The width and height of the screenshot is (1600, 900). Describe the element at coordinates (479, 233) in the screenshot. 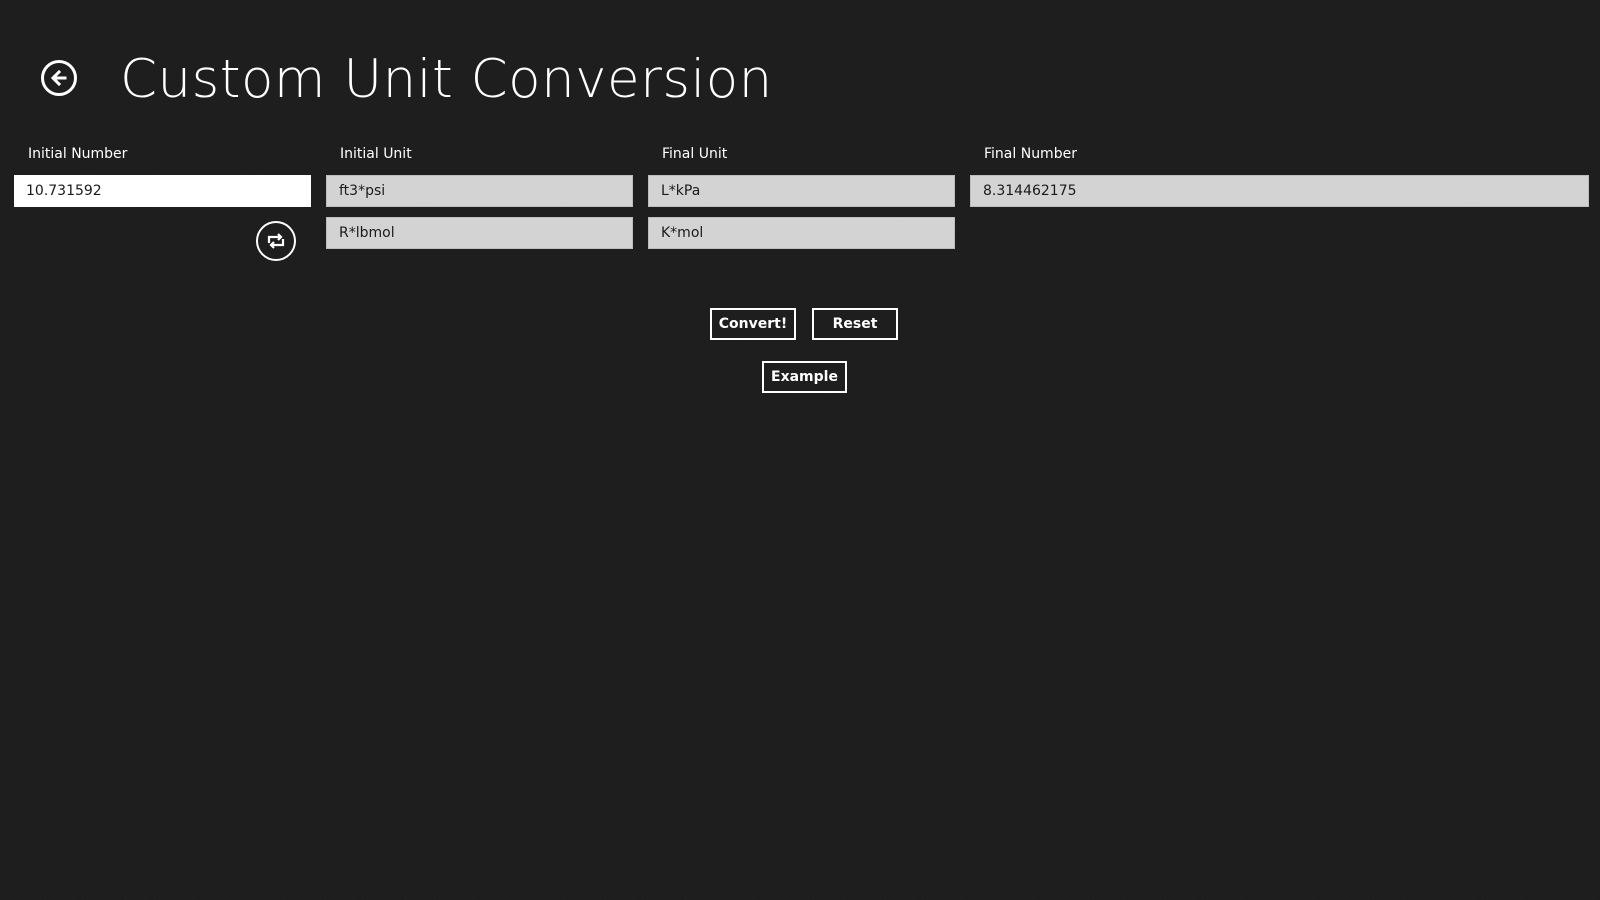

I see `initial-unit-denominator-input` at that location.